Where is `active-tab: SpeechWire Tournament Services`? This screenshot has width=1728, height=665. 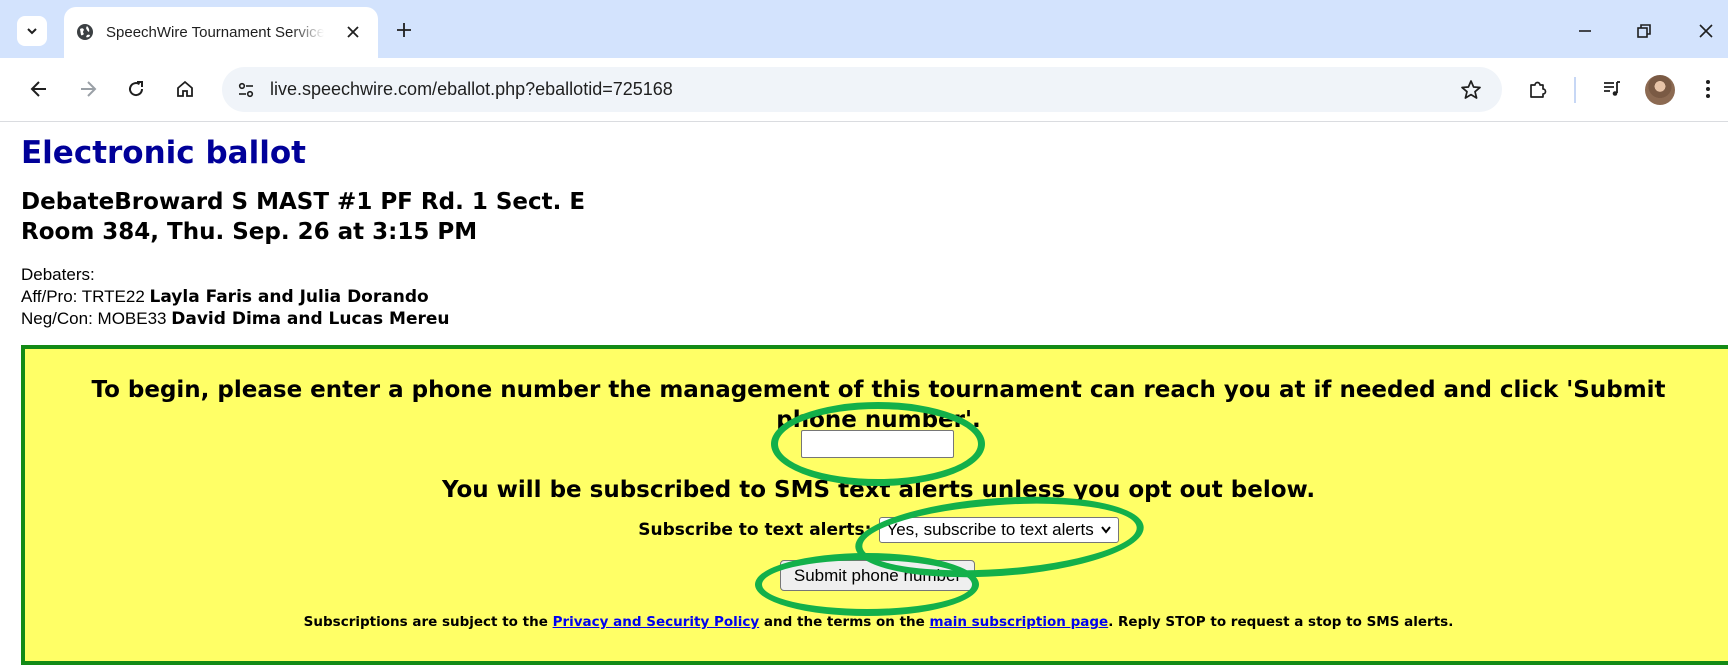 active-tab: SpeechWire Tournament Services is located at coordinates (221, 32).